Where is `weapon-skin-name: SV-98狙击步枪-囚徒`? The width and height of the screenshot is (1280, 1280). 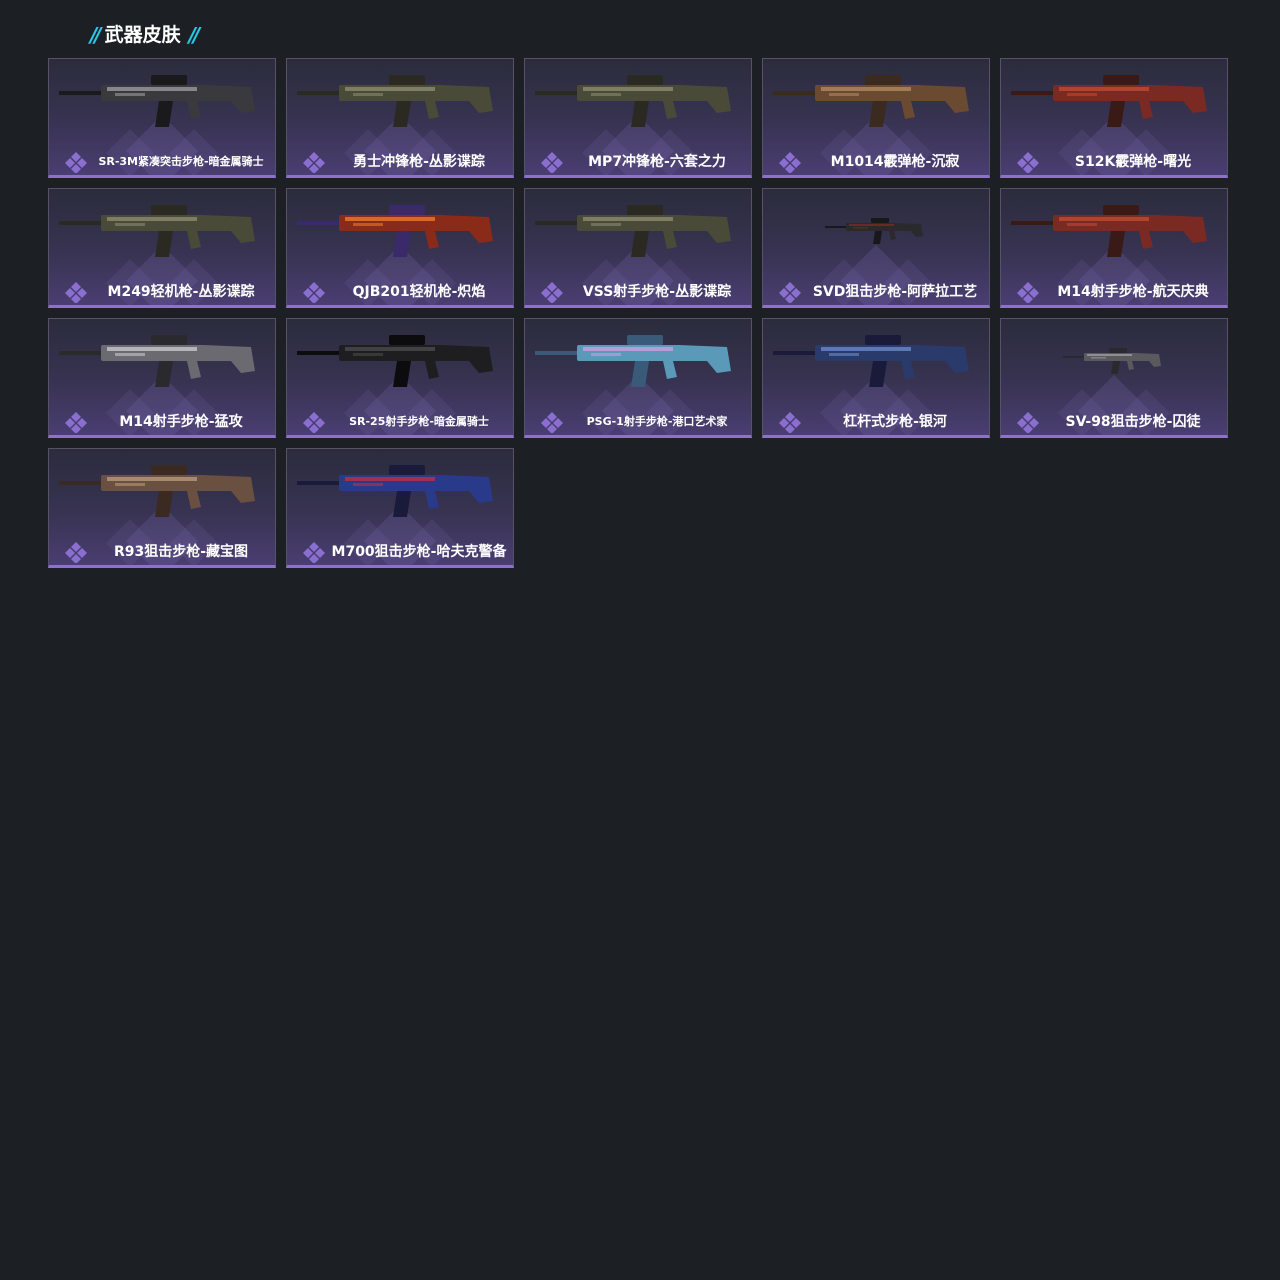 weapon-skin-name: SV-98狙击步枪-囚徒 is located at coordinates (1133, 422).